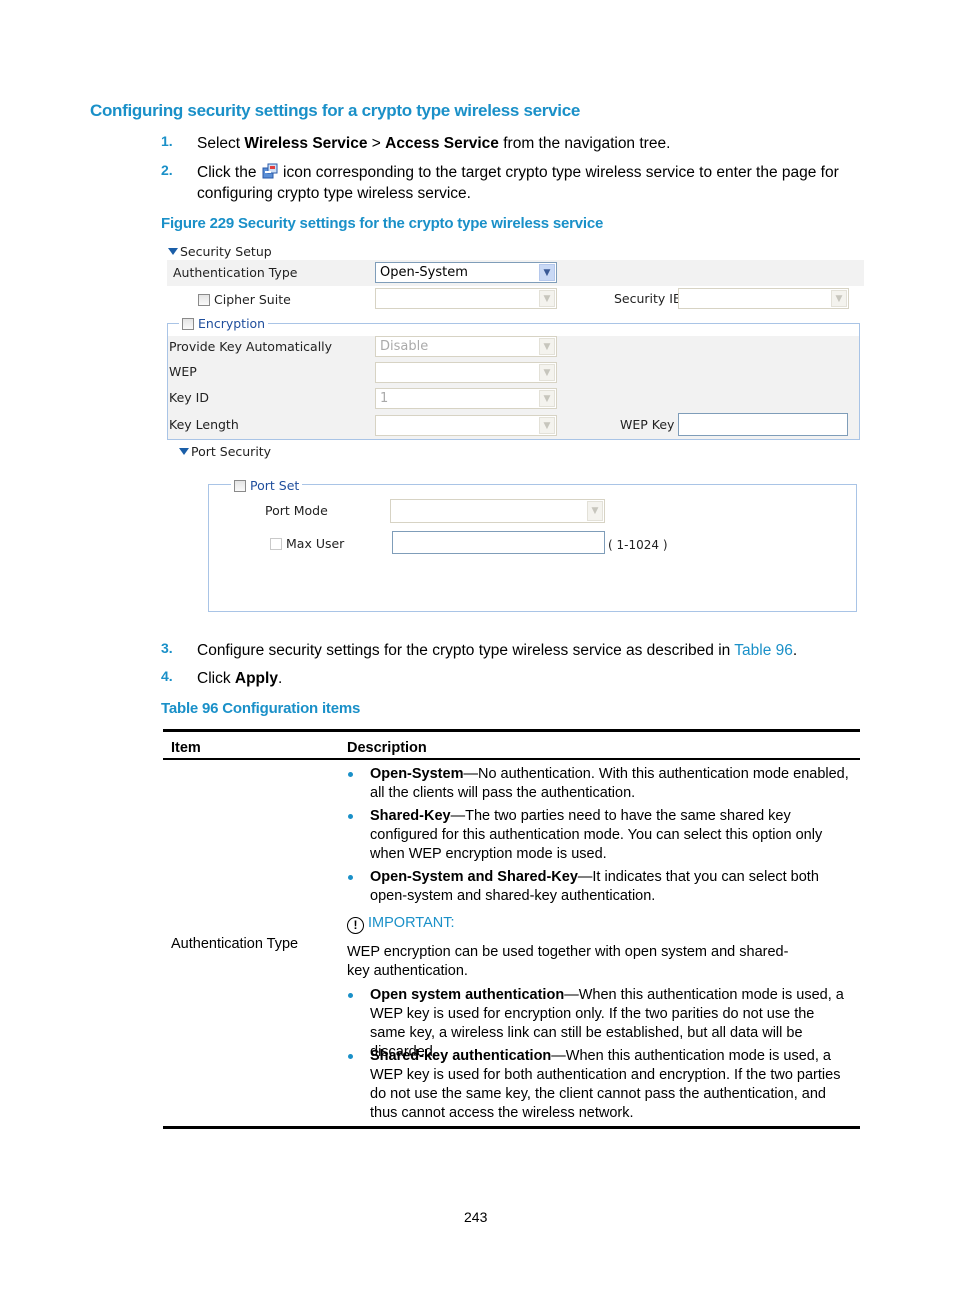  Describe the element at coordinates (204, 424) in the screenshot. I see `key-length-label: Key Length` at that location.